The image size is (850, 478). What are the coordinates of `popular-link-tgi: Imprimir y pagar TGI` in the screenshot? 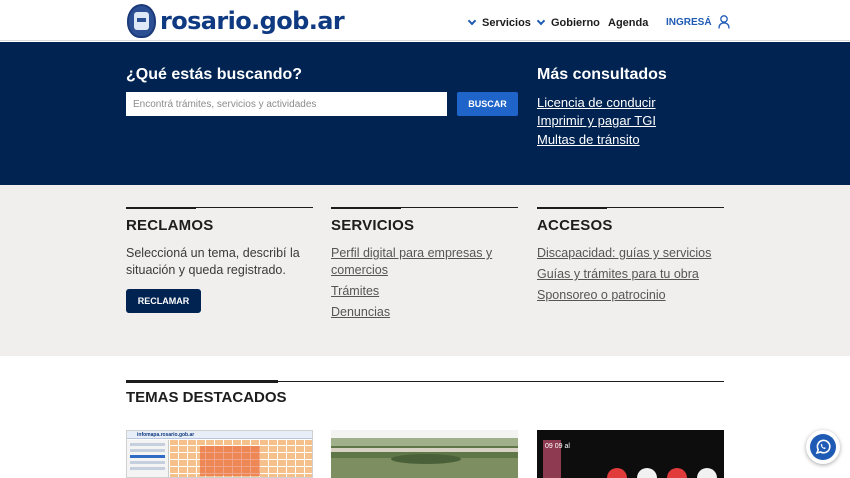 It's located at (596, 120).